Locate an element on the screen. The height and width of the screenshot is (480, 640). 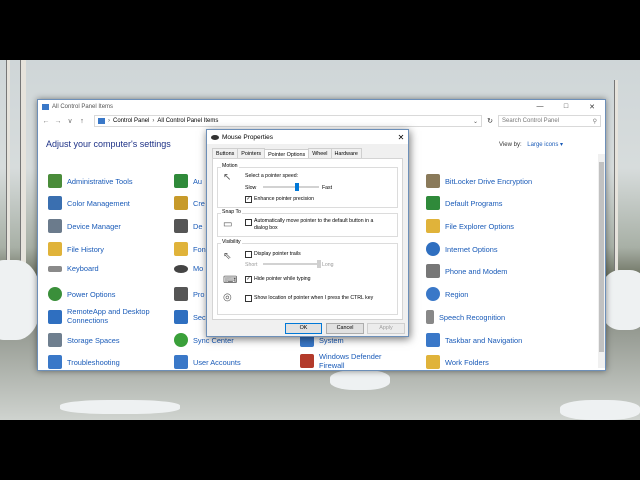
show-location-checkbox is located at coordinates (248, 298).